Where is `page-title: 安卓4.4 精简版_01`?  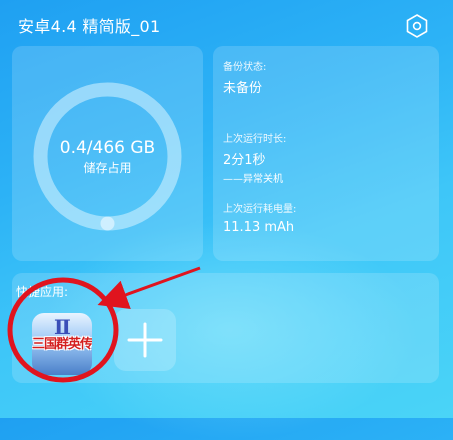 page-title: 安卓4.4 精简版_01 is located at coordinates (89, 26).